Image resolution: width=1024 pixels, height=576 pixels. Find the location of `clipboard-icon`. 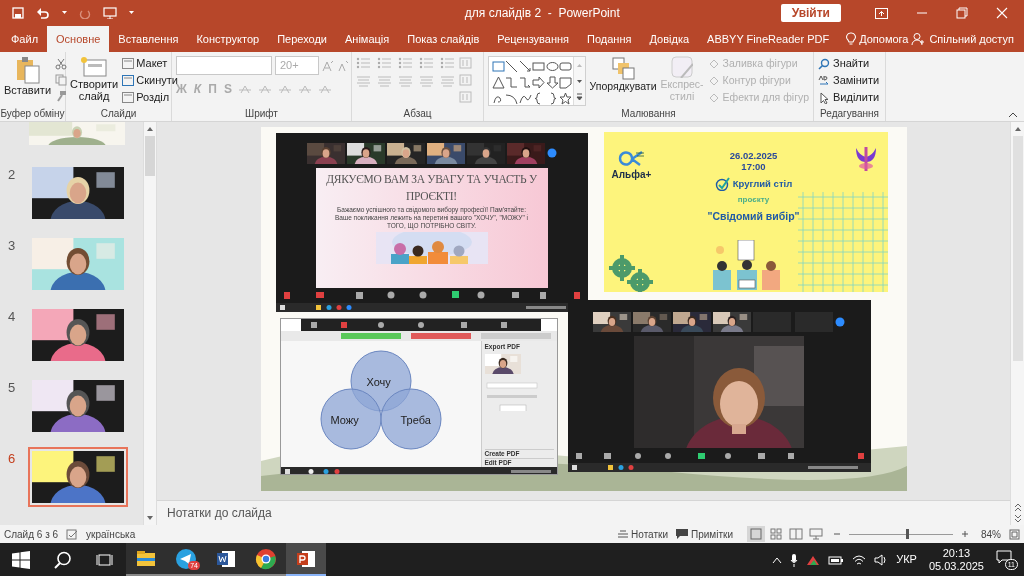

clipboard-icon is located at coordinates (27, 70).